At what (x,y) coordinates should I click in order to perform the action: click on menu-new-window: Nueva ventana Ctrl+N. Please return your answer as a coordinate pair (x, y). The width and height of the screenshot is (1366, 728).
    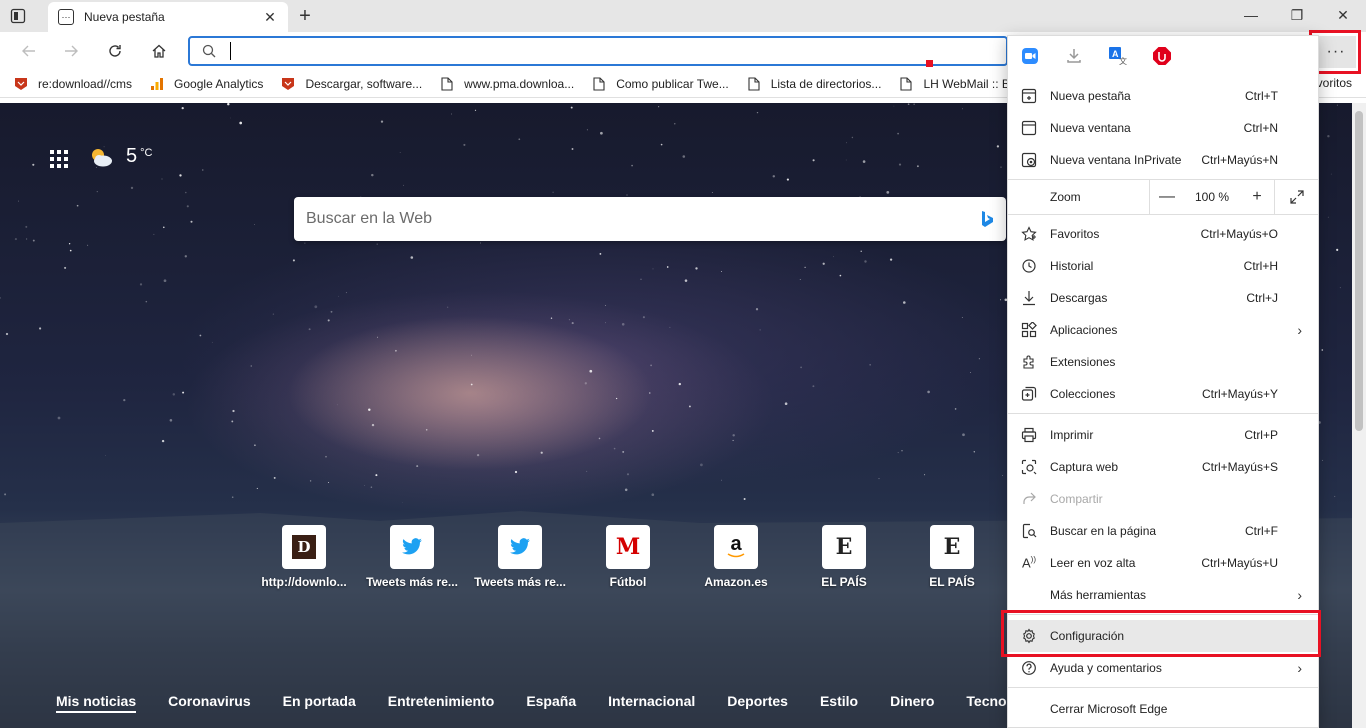
    Looking at the image, I should click on (1163, 128).